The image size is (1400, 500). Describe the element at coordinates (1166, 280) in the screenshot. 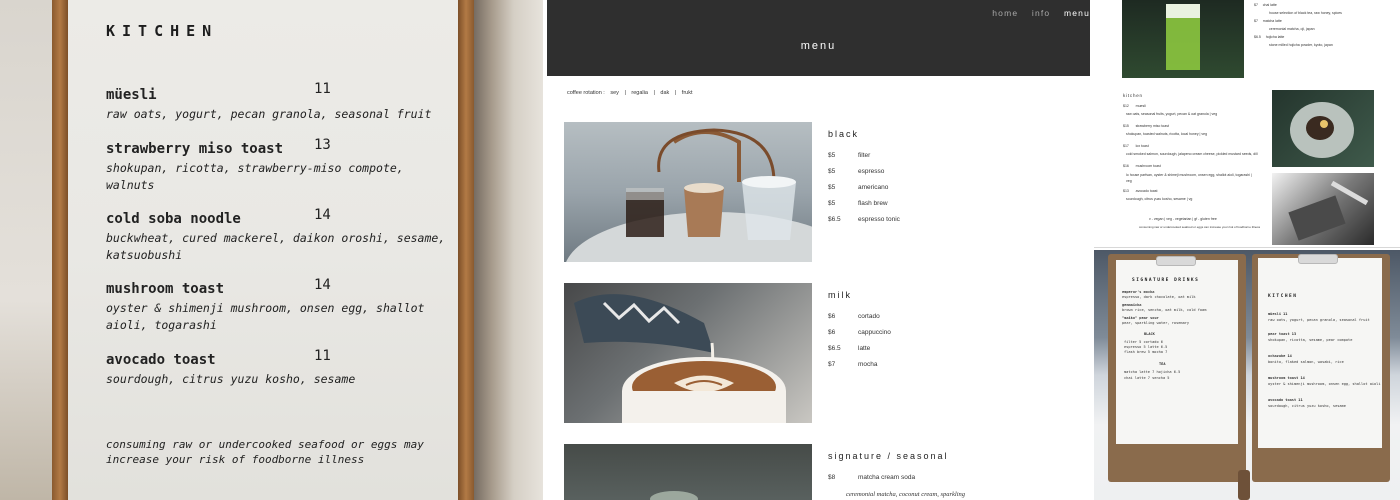

I see `left-board-title: SIGNATURE DRINKS` at that location.